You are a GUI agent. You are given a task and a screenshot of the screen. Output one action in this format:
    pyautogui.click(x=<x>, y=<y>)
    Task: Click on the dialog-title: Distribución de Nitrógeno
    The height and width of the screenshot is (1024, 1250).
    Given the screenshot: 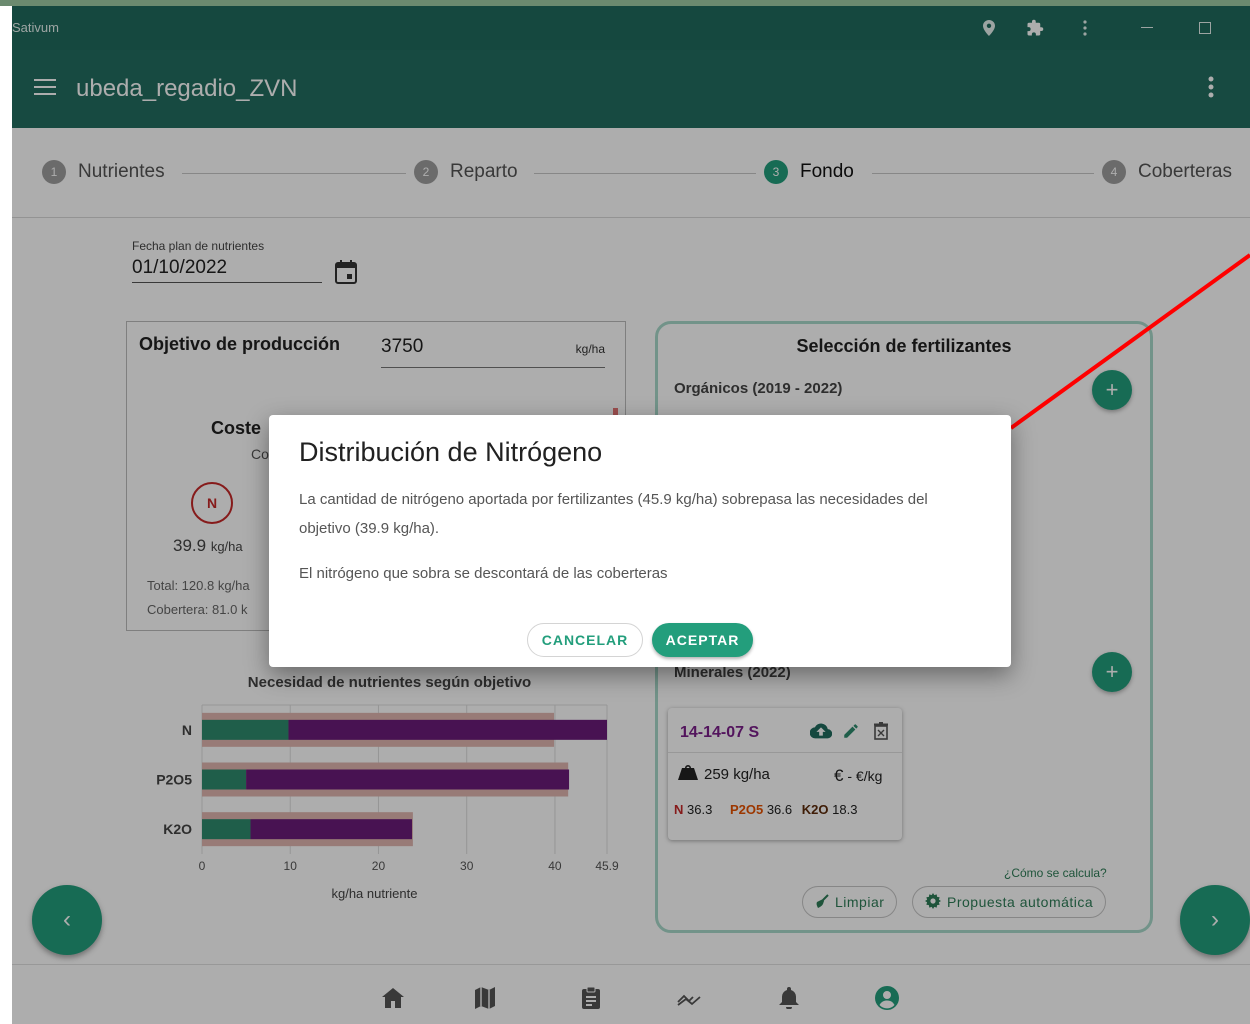 What is the action you would take?
    pyautogui.click(x=451, y=452)
    